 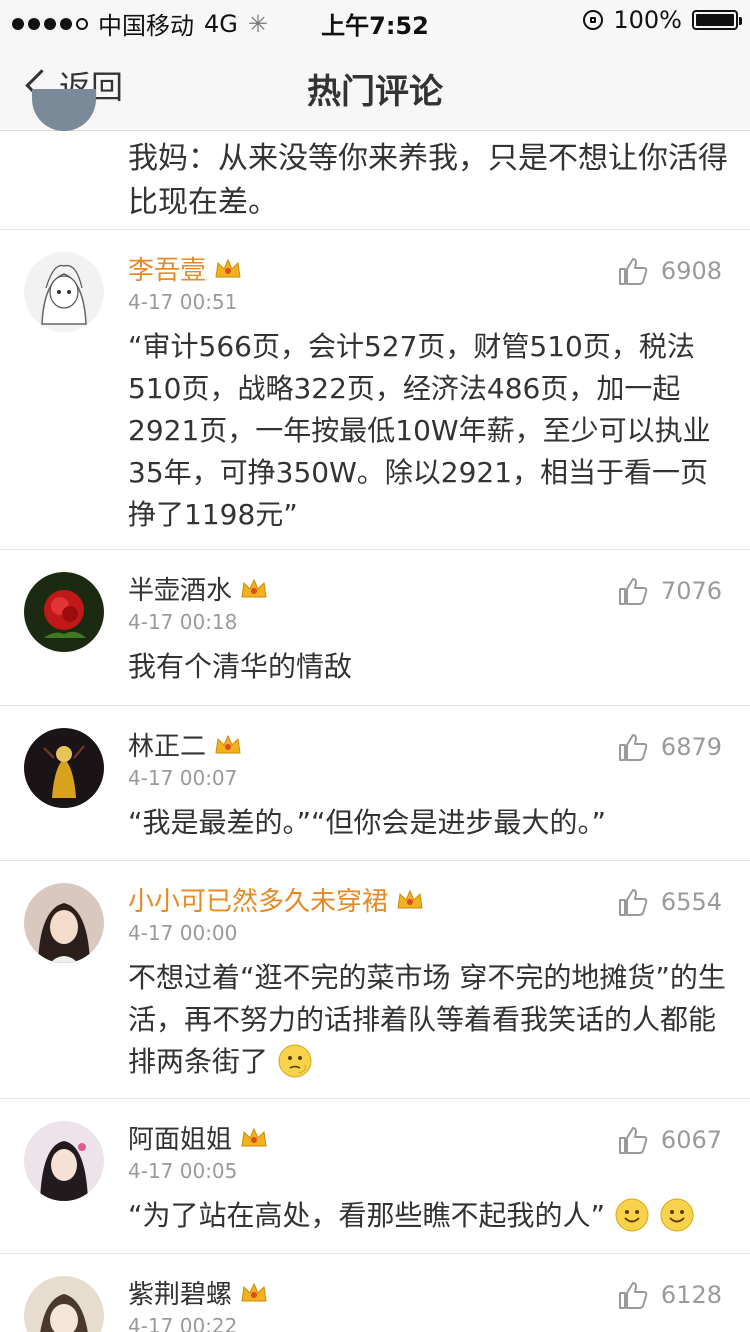 What do you see at coordinates (375, 1176) in the screenshot?
I see `comment-item: 阿面姐姐 4-17 00:05 6067 “为了站在高处，看那些瞧不起我的人”` at bounding box center [375, 1176].